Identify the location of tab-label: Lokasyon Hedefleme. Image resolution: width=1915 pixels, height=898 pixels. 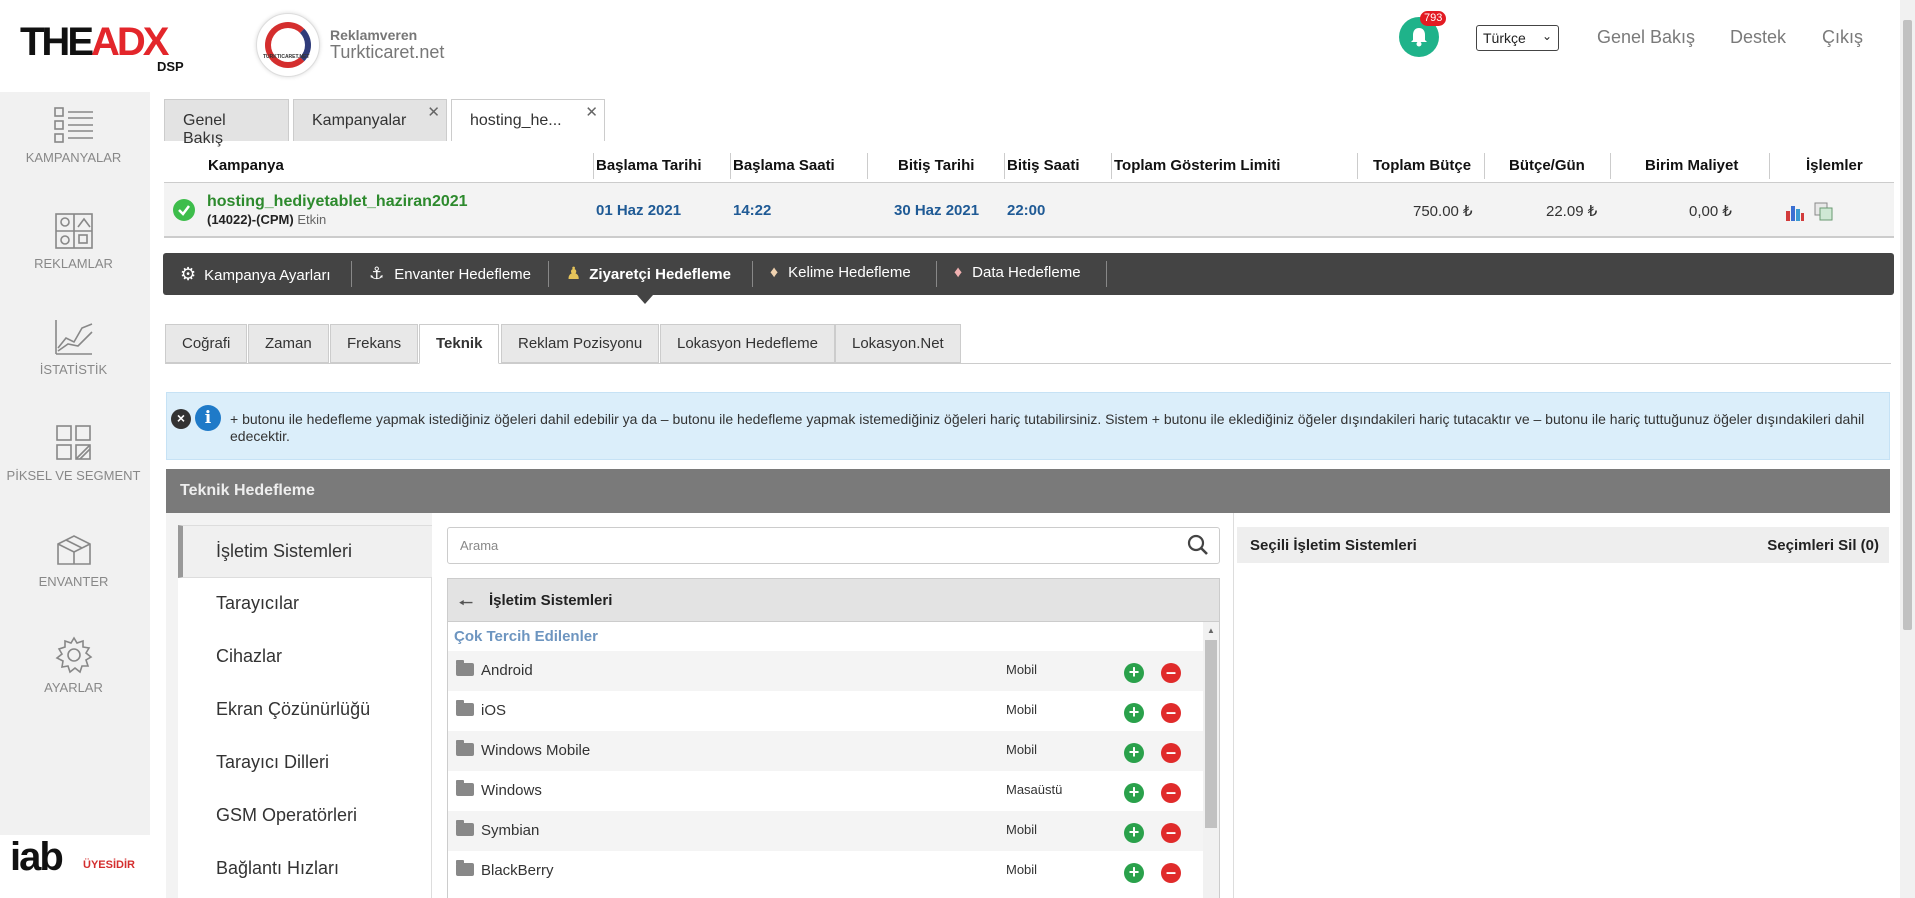
(747, 343).